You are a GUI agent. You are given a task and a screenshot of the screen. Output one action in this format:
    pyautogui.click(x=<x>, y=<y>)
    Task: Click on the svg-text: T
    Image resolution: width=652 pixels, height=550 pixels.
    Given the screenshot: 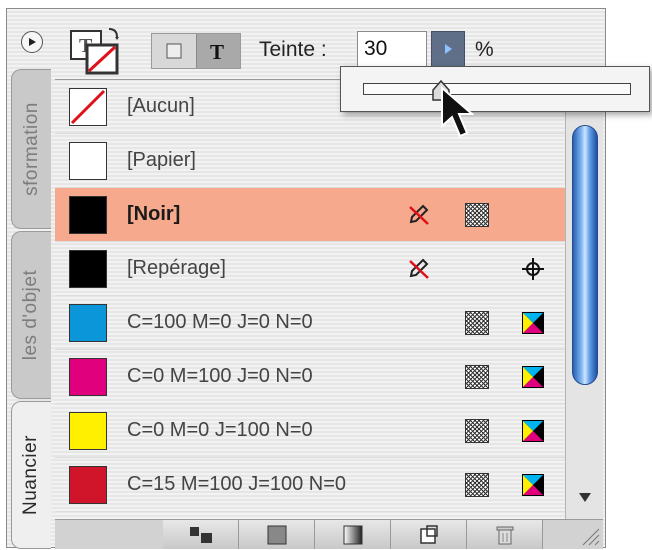 What is the action you would take?
    pyautogui.click(x=217, y=51)
    